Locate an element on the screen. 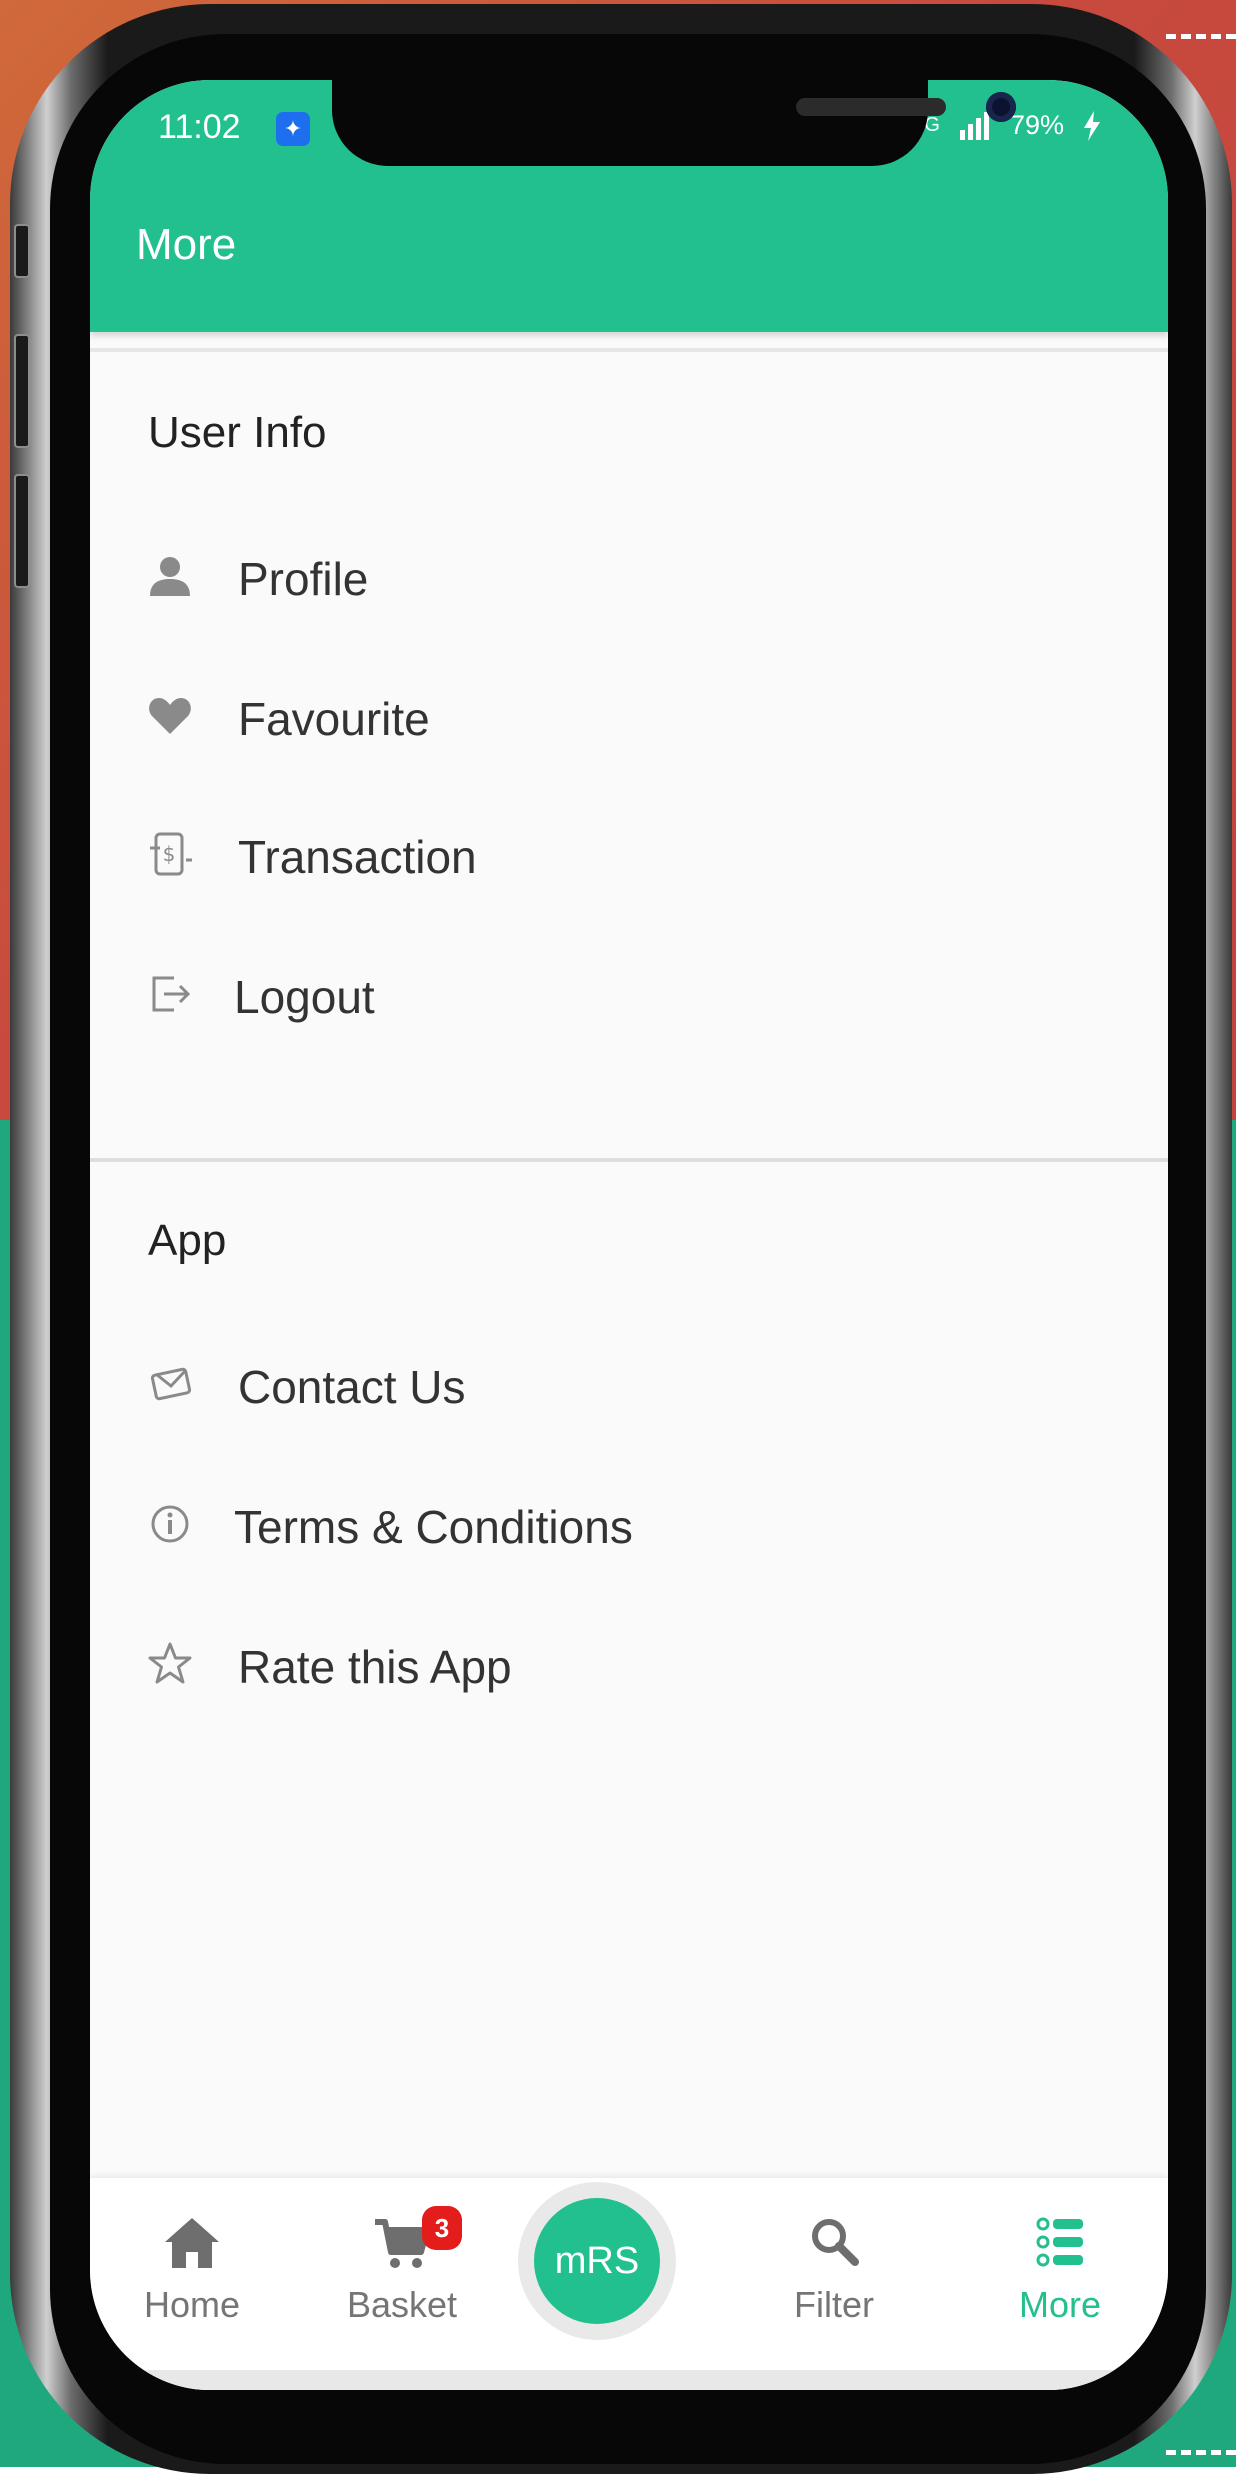 This screenshot has height=2474, width=1236. transaction-icon: $ is located at coordinates (171, 854).